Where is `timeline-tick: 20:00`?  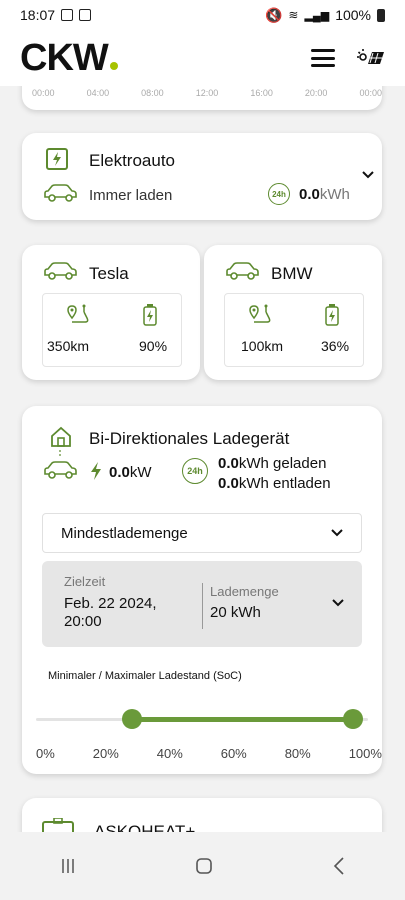
timeline-tick: 20:00 is located at coordinates (316, 93).